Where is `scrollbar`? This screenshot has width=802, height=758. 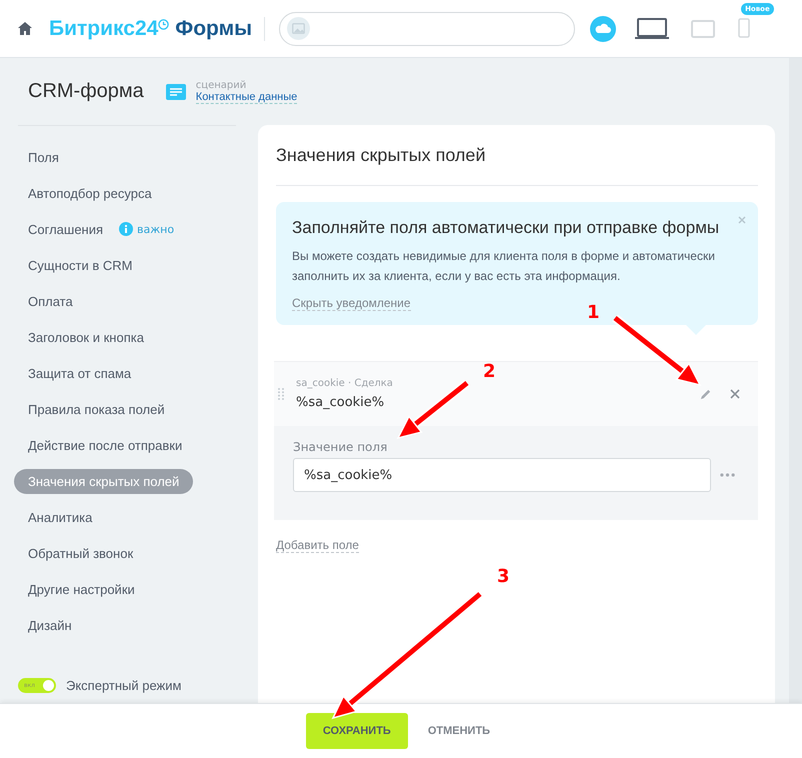
scrollbar is located at coordinates (795, 380).